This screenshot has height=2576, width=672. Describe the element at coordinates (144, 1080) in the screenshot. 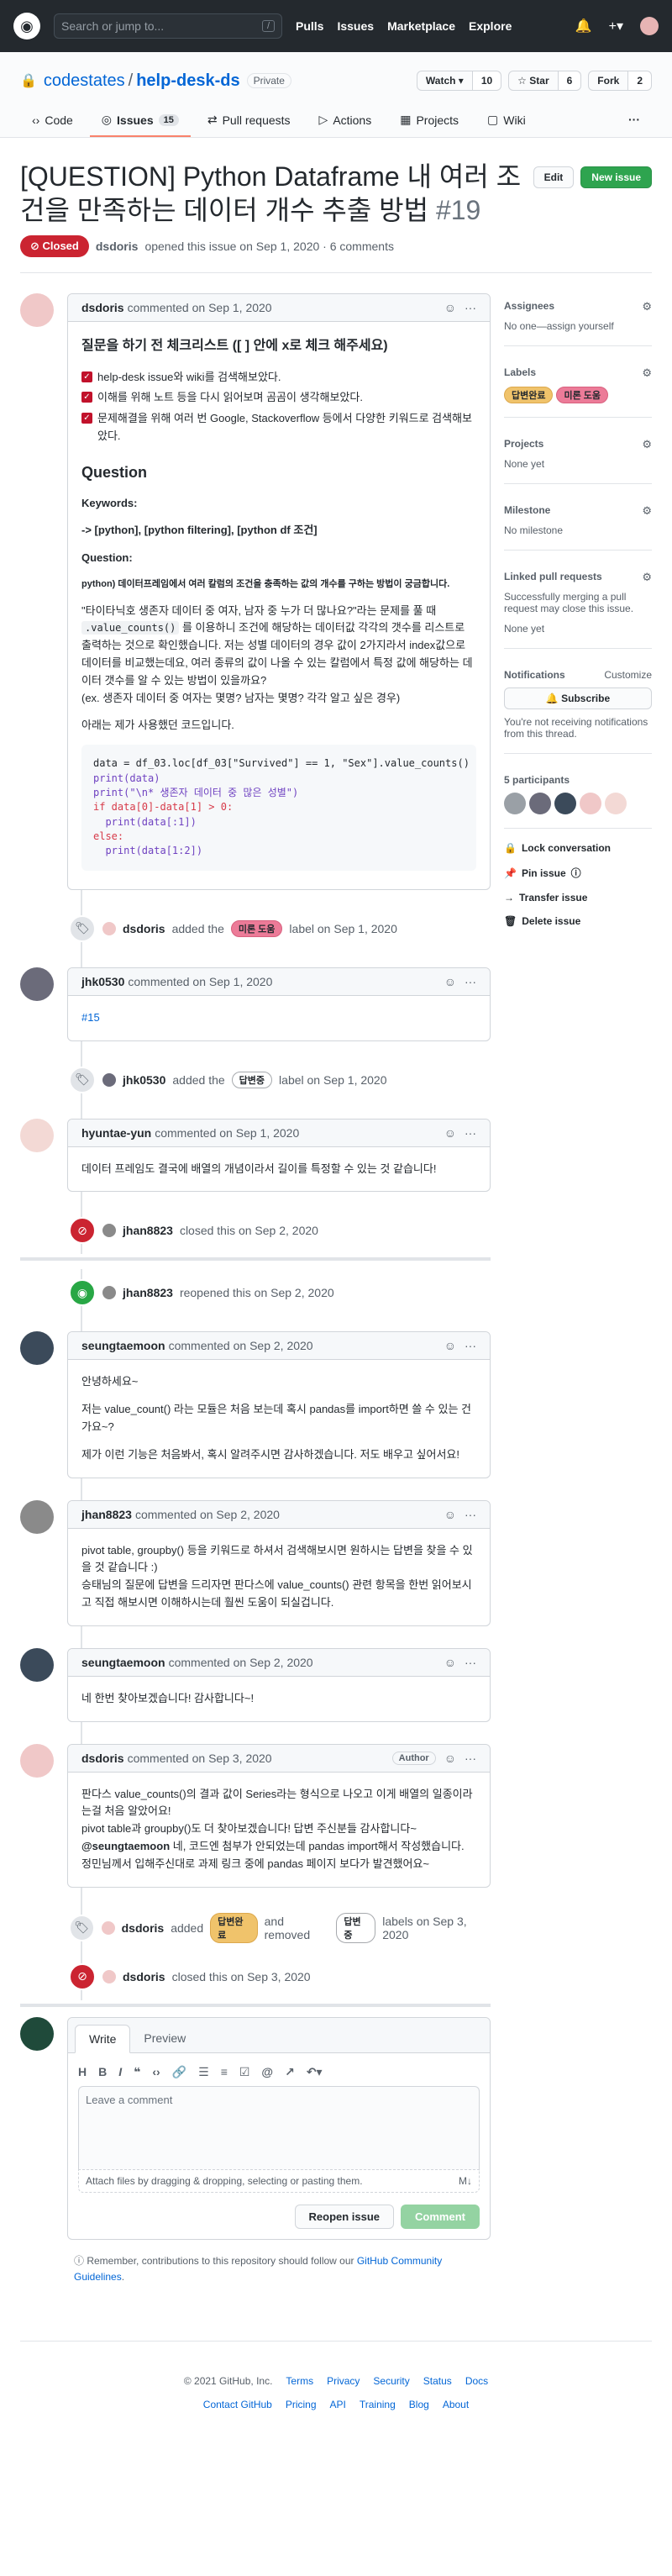

I see `event-actor: jhk0530` at that location.